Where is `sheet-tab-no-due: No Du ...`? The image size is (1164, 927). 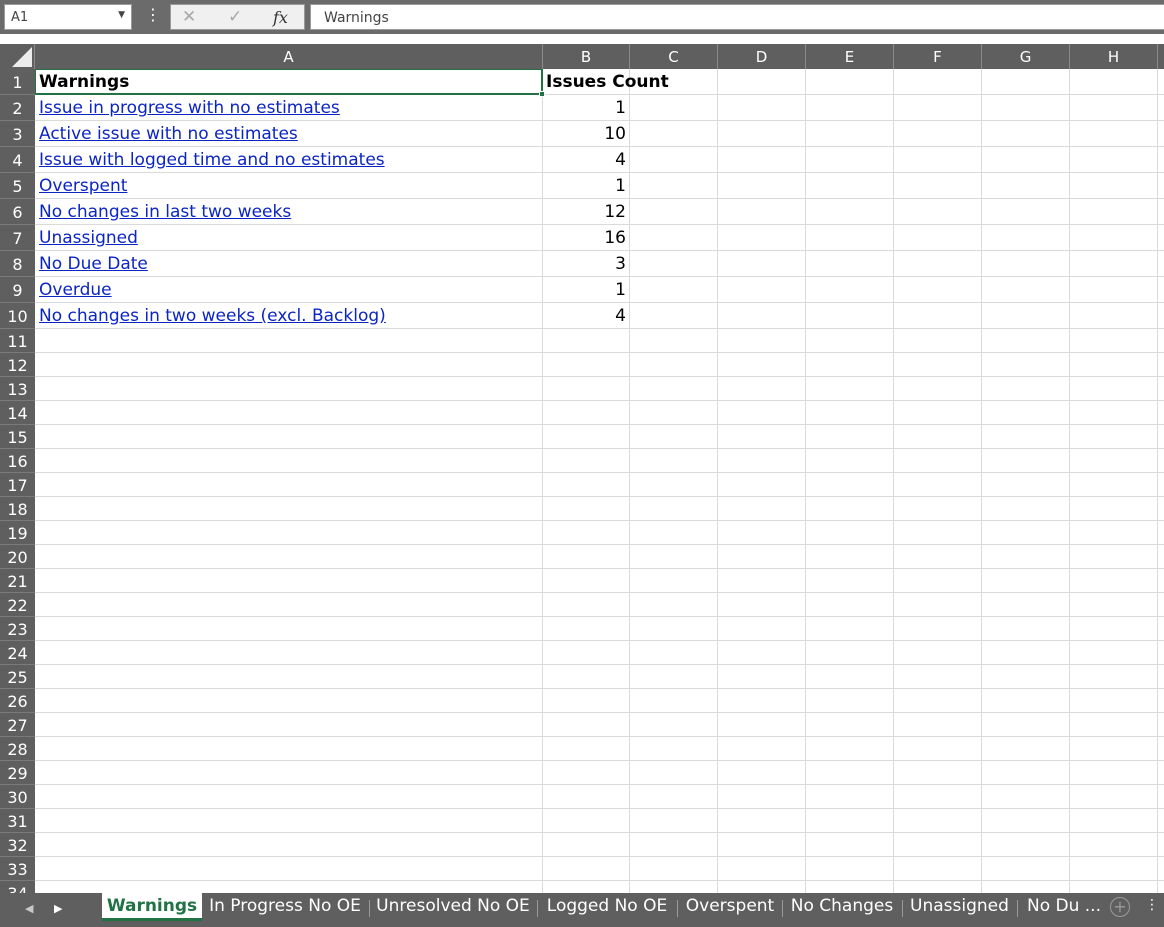
sheet-tab-no-due: No Du ... is located at coordinates (1064, 907).